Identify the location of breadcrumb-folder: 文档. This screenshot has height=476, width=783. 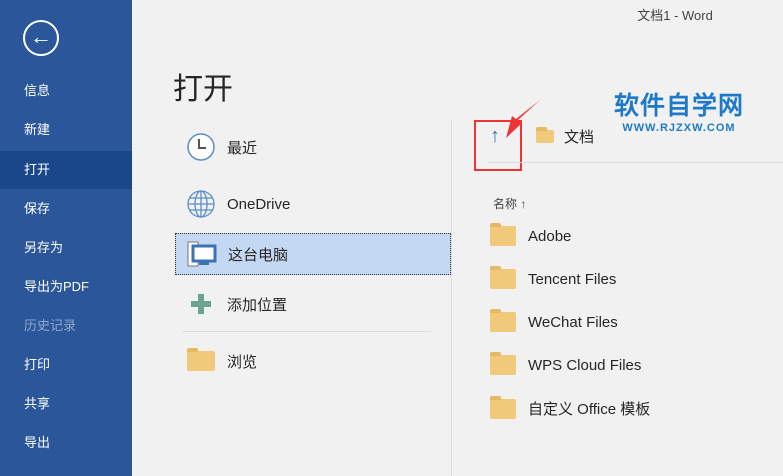
(579, 136).